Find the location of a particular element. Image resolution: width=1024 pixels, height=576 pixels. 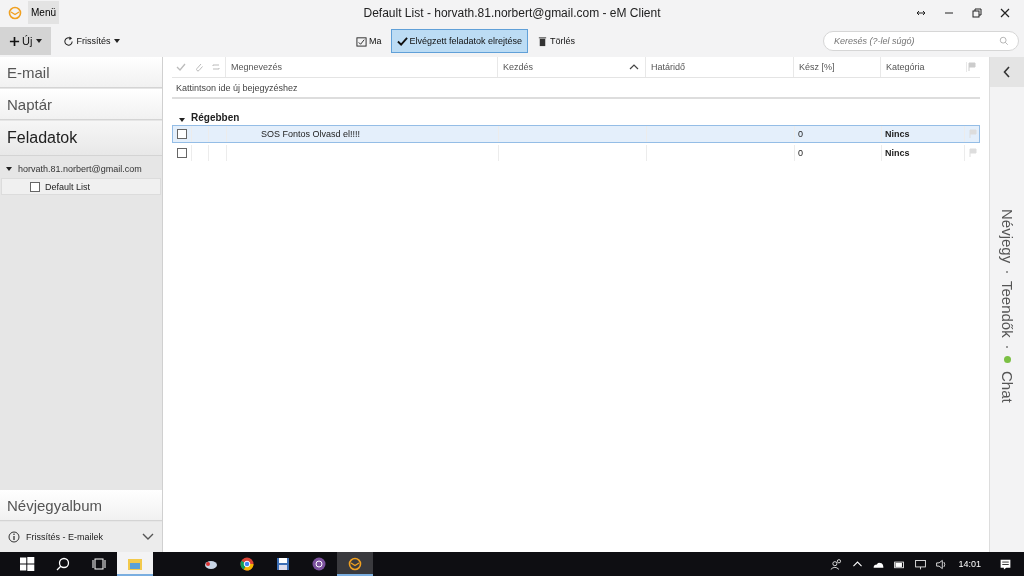

column-header: Határidő is located at coordinates (719, 67).